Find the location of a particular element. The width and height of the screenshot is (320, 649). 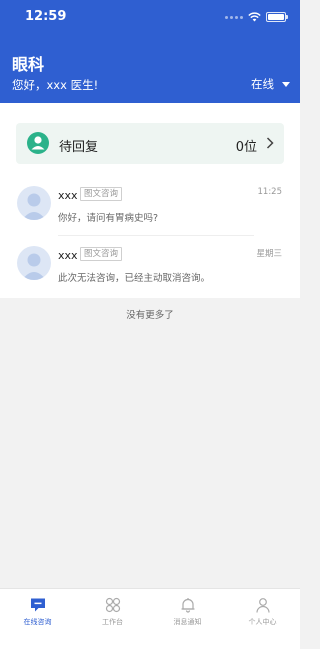

tab-online-consultation: 在线咨询 is located at coordinates (37, 619).